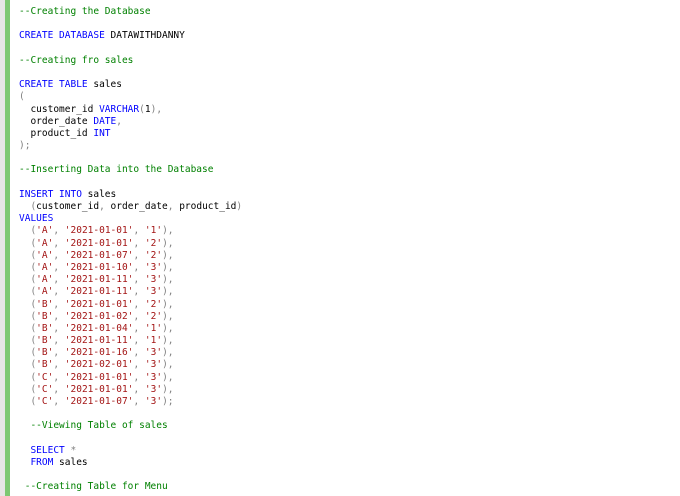 This screenshot has height=496, width=680. I want to click on code-line: ('A', '2021-01-01', '2'),, so click(349, 244).